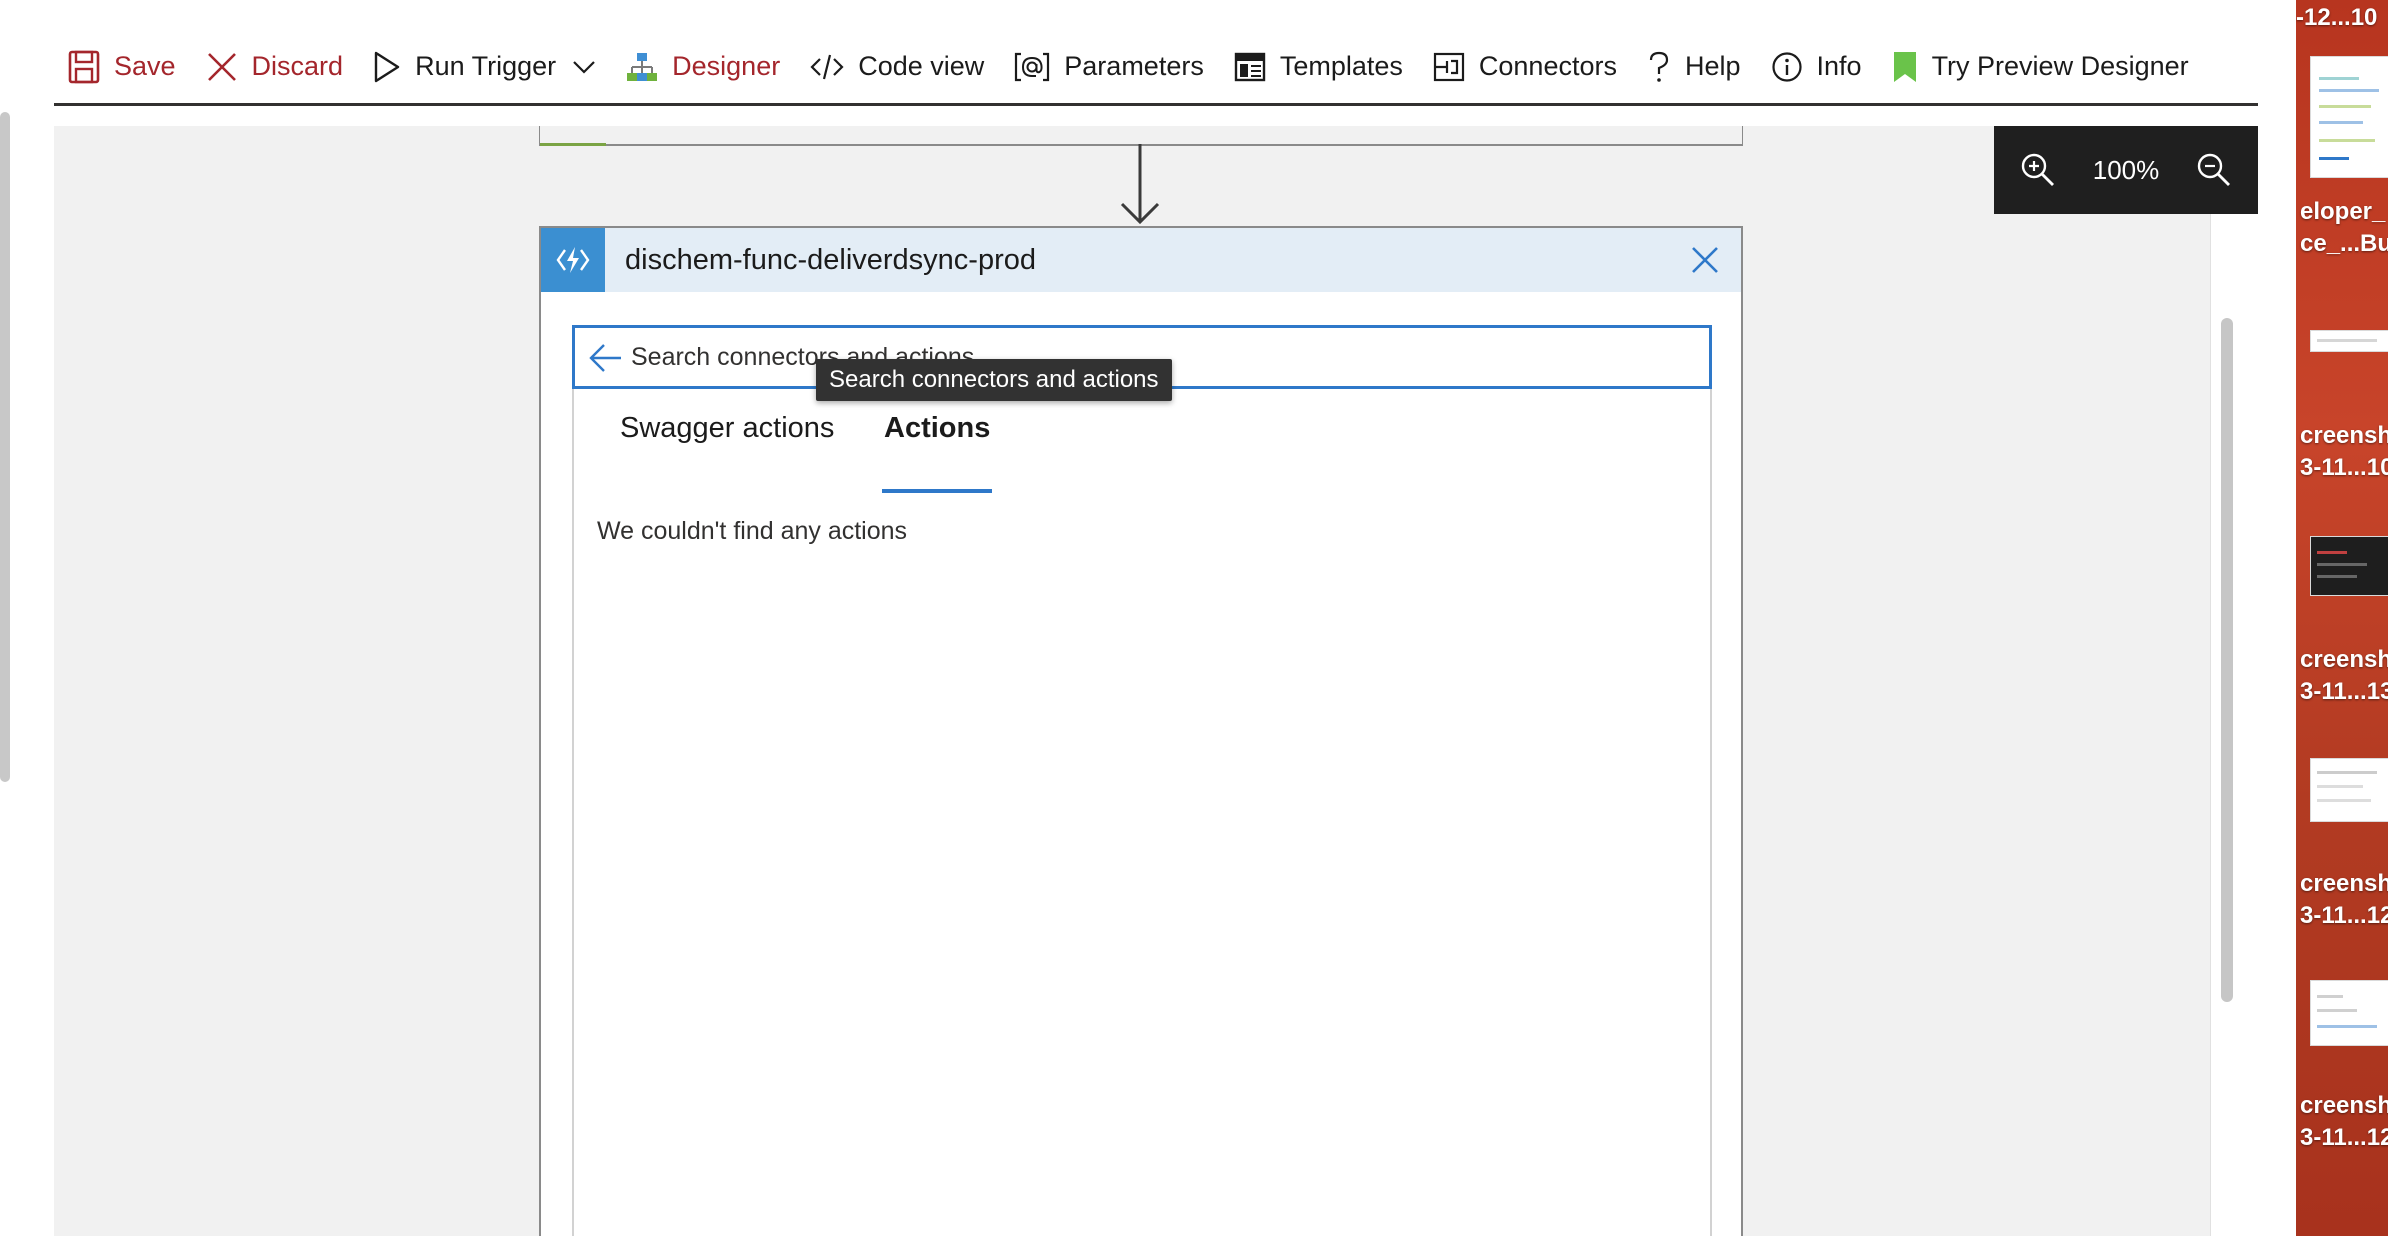  Describe the element at coordinates (2344, 244) in the screenshot. I see `desktop-file-label: ce_...Bu` at that location.